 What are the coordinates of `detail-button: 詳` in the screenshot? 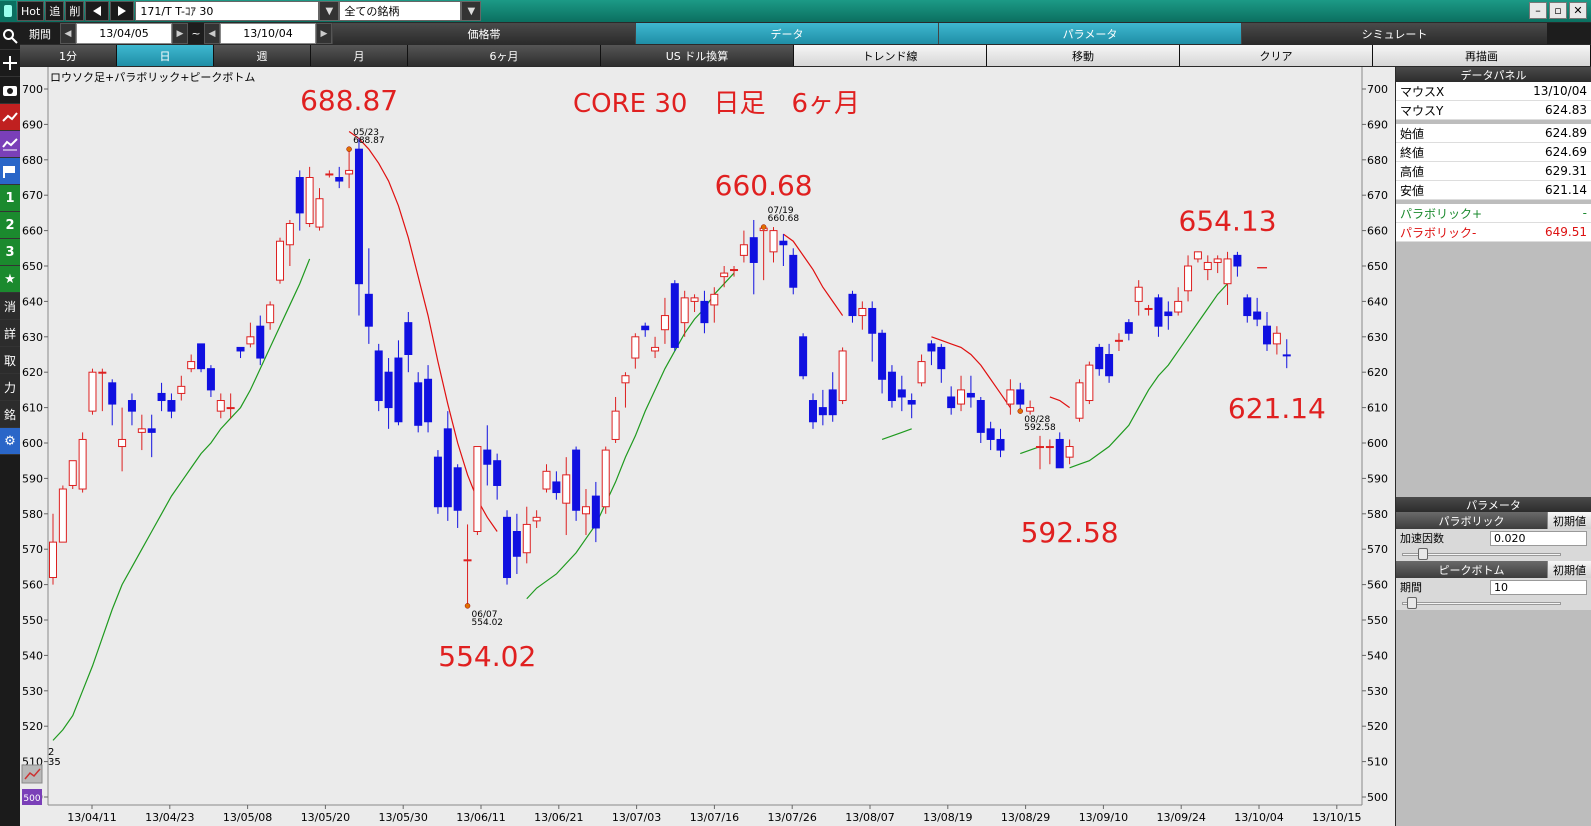 It's located at (10, 333).